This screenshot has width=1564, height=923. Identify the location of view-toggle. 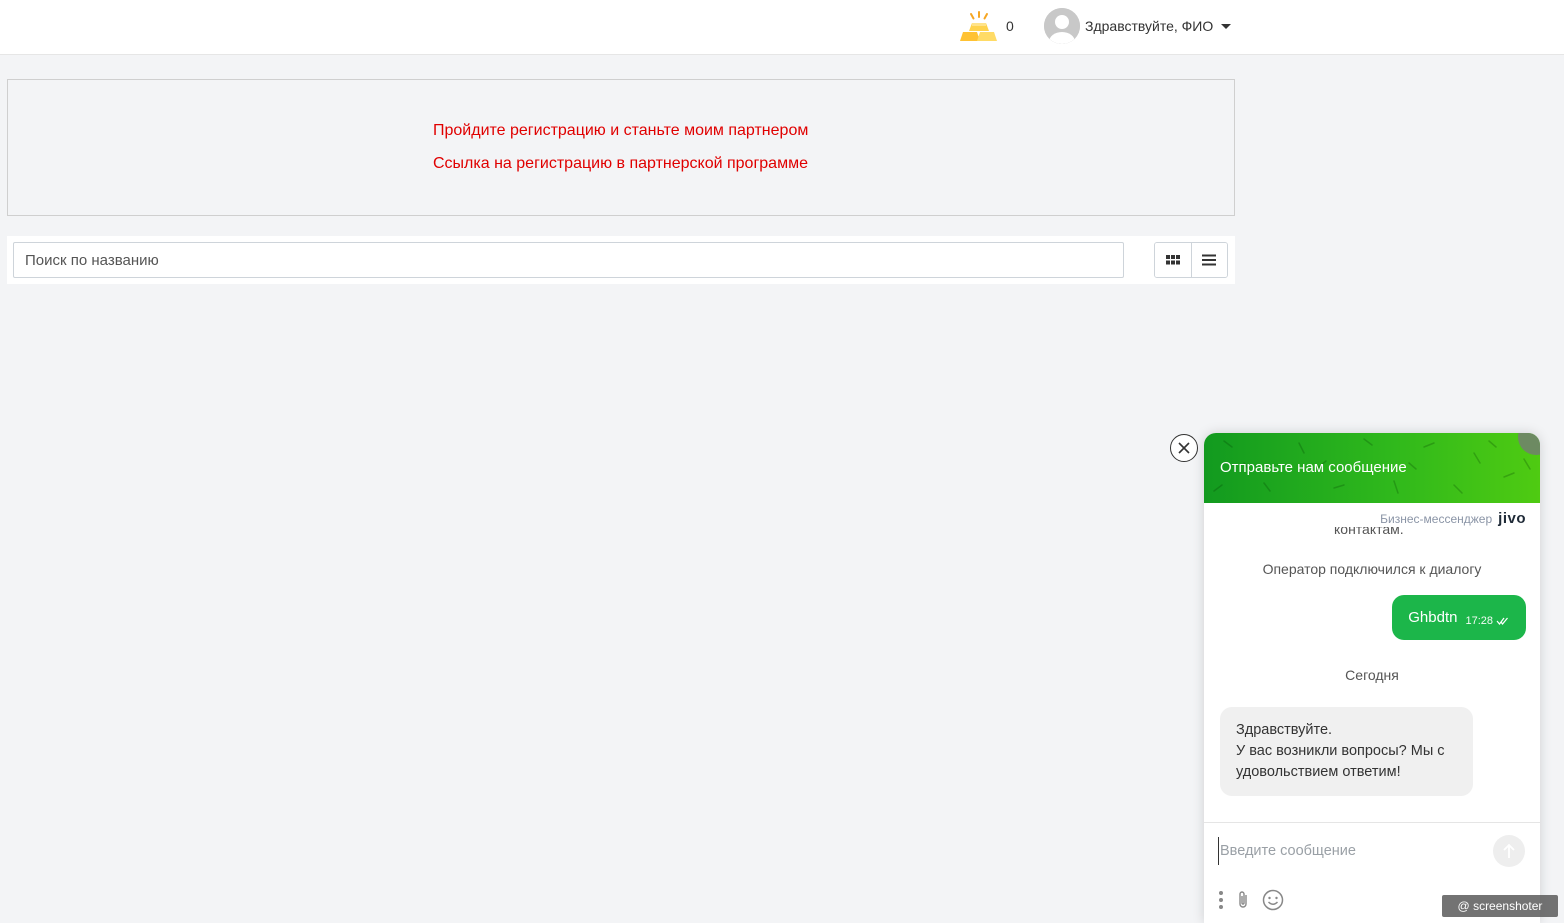
(1191, 260).